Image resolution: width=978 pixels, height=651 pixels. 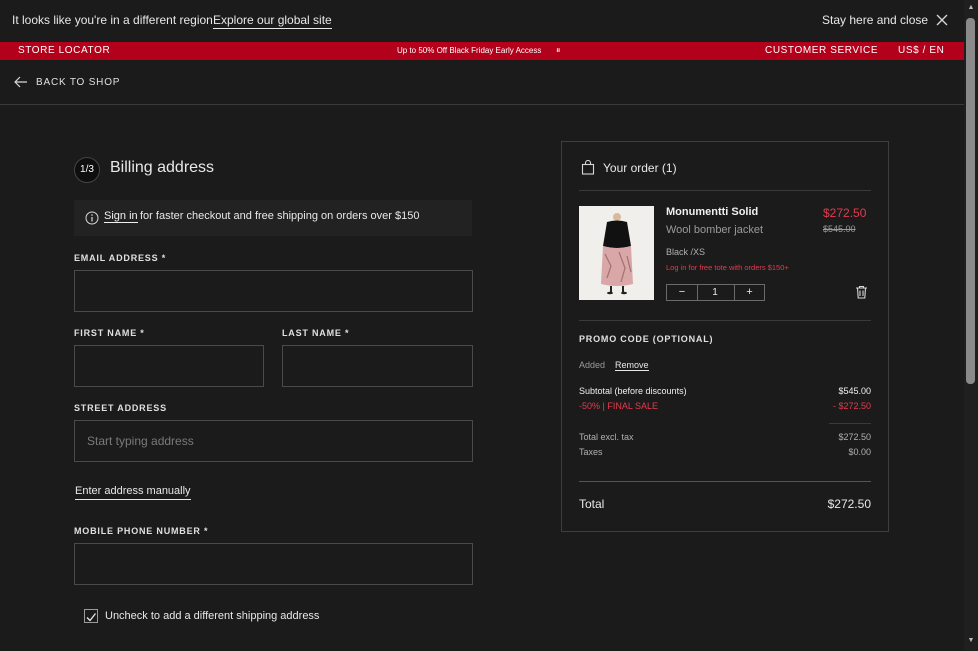 I want to click on total-value: $272.50, so click(x=849, y=504).